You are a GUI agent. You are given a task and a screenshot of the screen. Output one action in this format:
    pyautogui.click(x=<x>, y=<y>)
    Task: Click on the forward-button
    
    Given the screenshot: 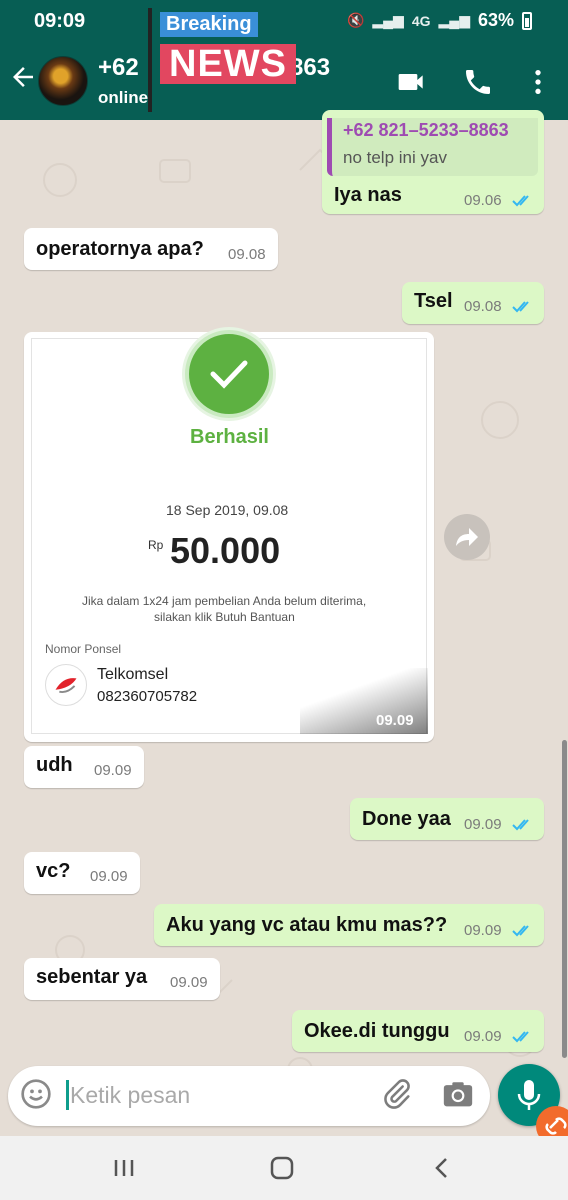 What is the action you would take?
    pyautogui.click(x=467, y=537)
    